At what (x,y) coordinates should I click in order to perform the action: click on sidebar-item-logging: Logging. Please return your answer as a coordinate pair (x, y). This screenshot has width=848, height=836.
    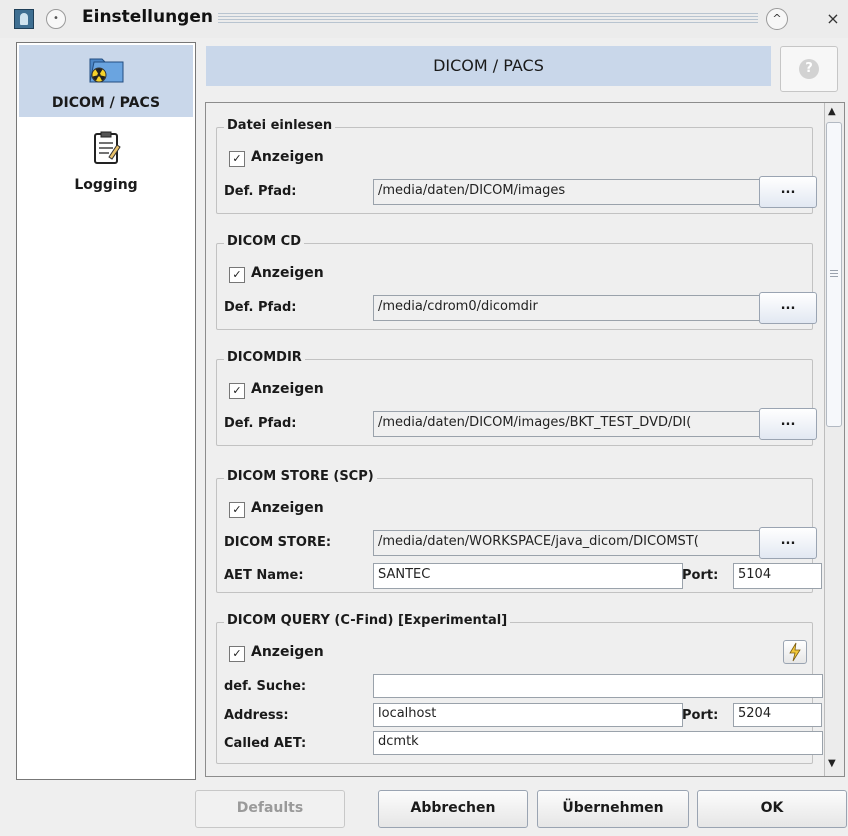
    Looking at the image, I should click on (106, 162).